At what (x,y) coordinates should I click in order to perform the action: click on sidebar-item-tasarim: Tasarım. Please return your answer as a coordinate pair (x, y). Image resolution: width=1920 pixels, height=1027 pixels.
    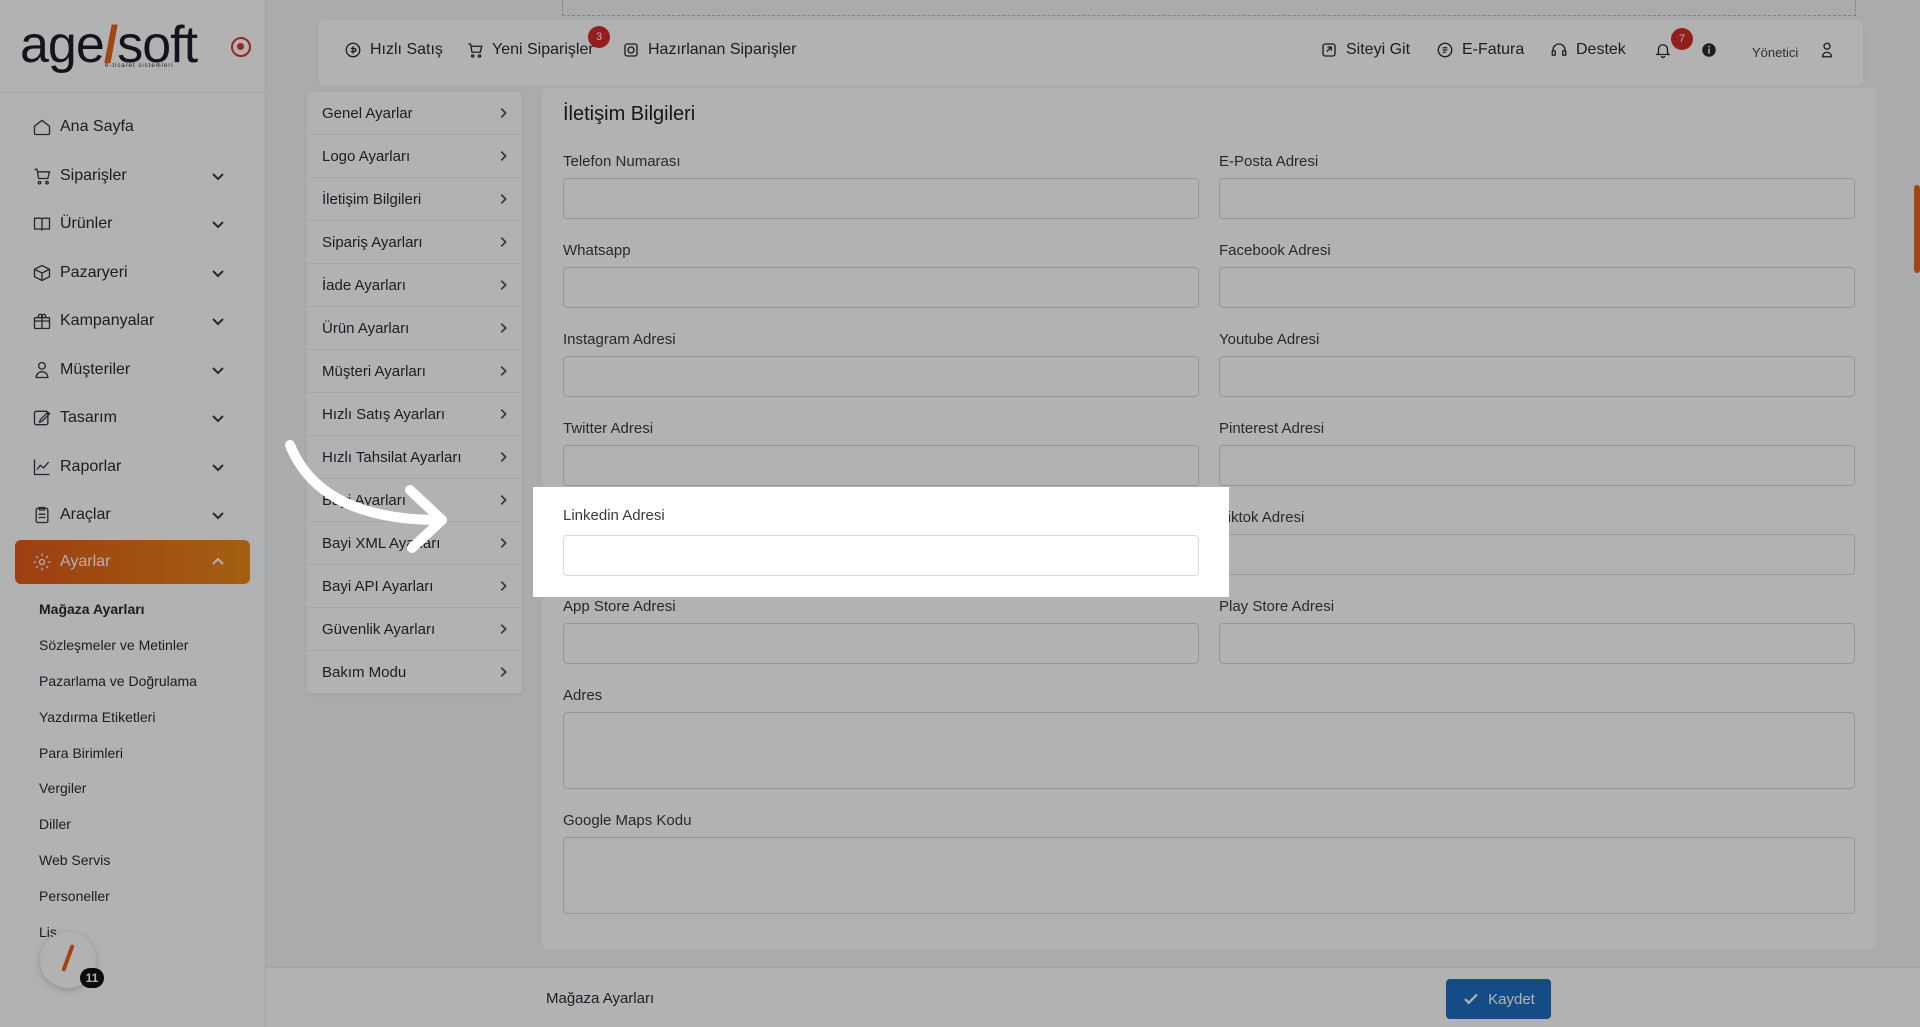
    Looking at the image, I should click on (132, 418).